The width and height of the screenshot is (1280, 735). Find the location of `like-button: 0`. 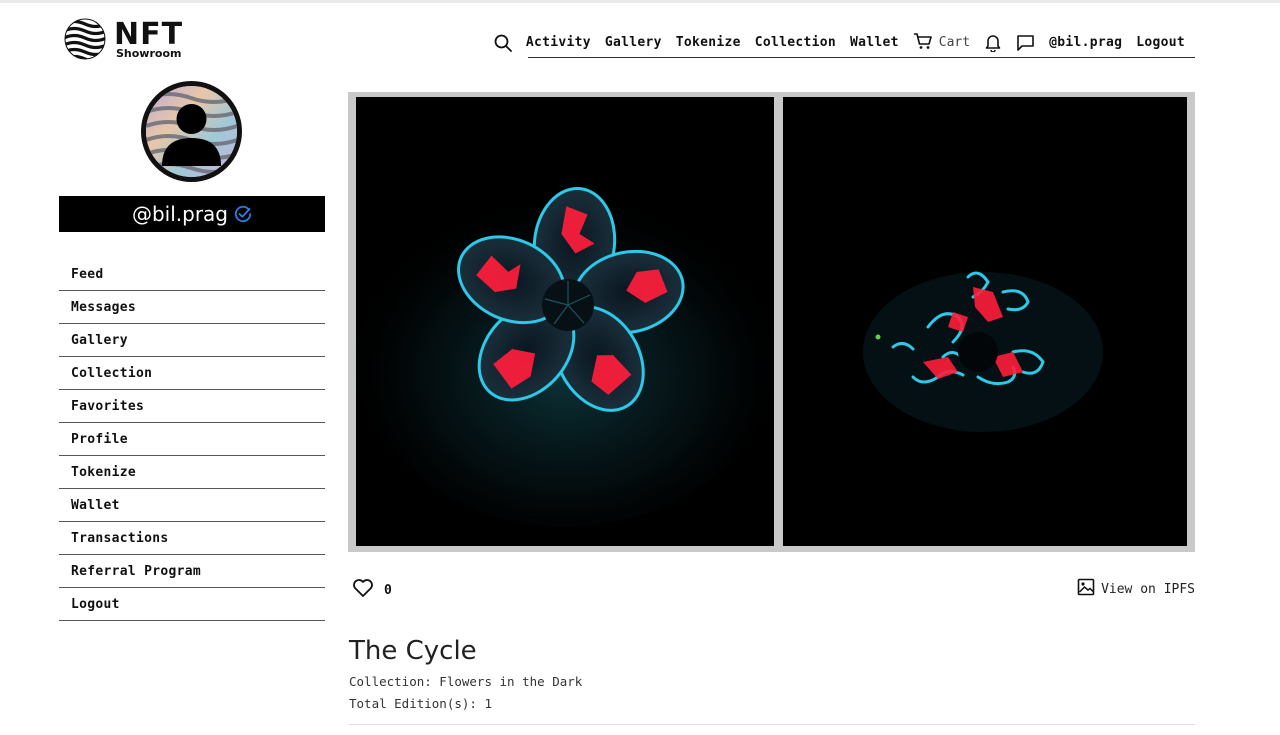

like-button: 0 is located at coordinates (372, 590).